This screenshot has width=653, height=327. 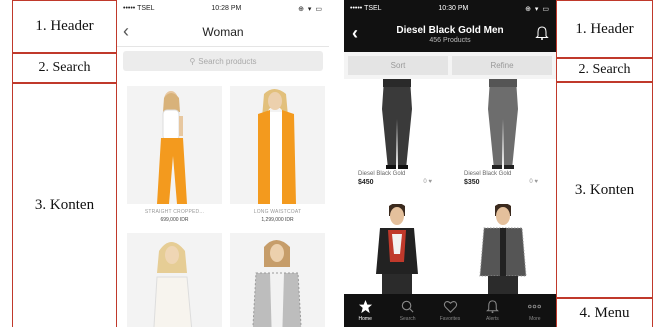 What do you see at coordinates (472, 182) in the screenshot?
I see `product-price: $350` at bounding box center [472, 182].